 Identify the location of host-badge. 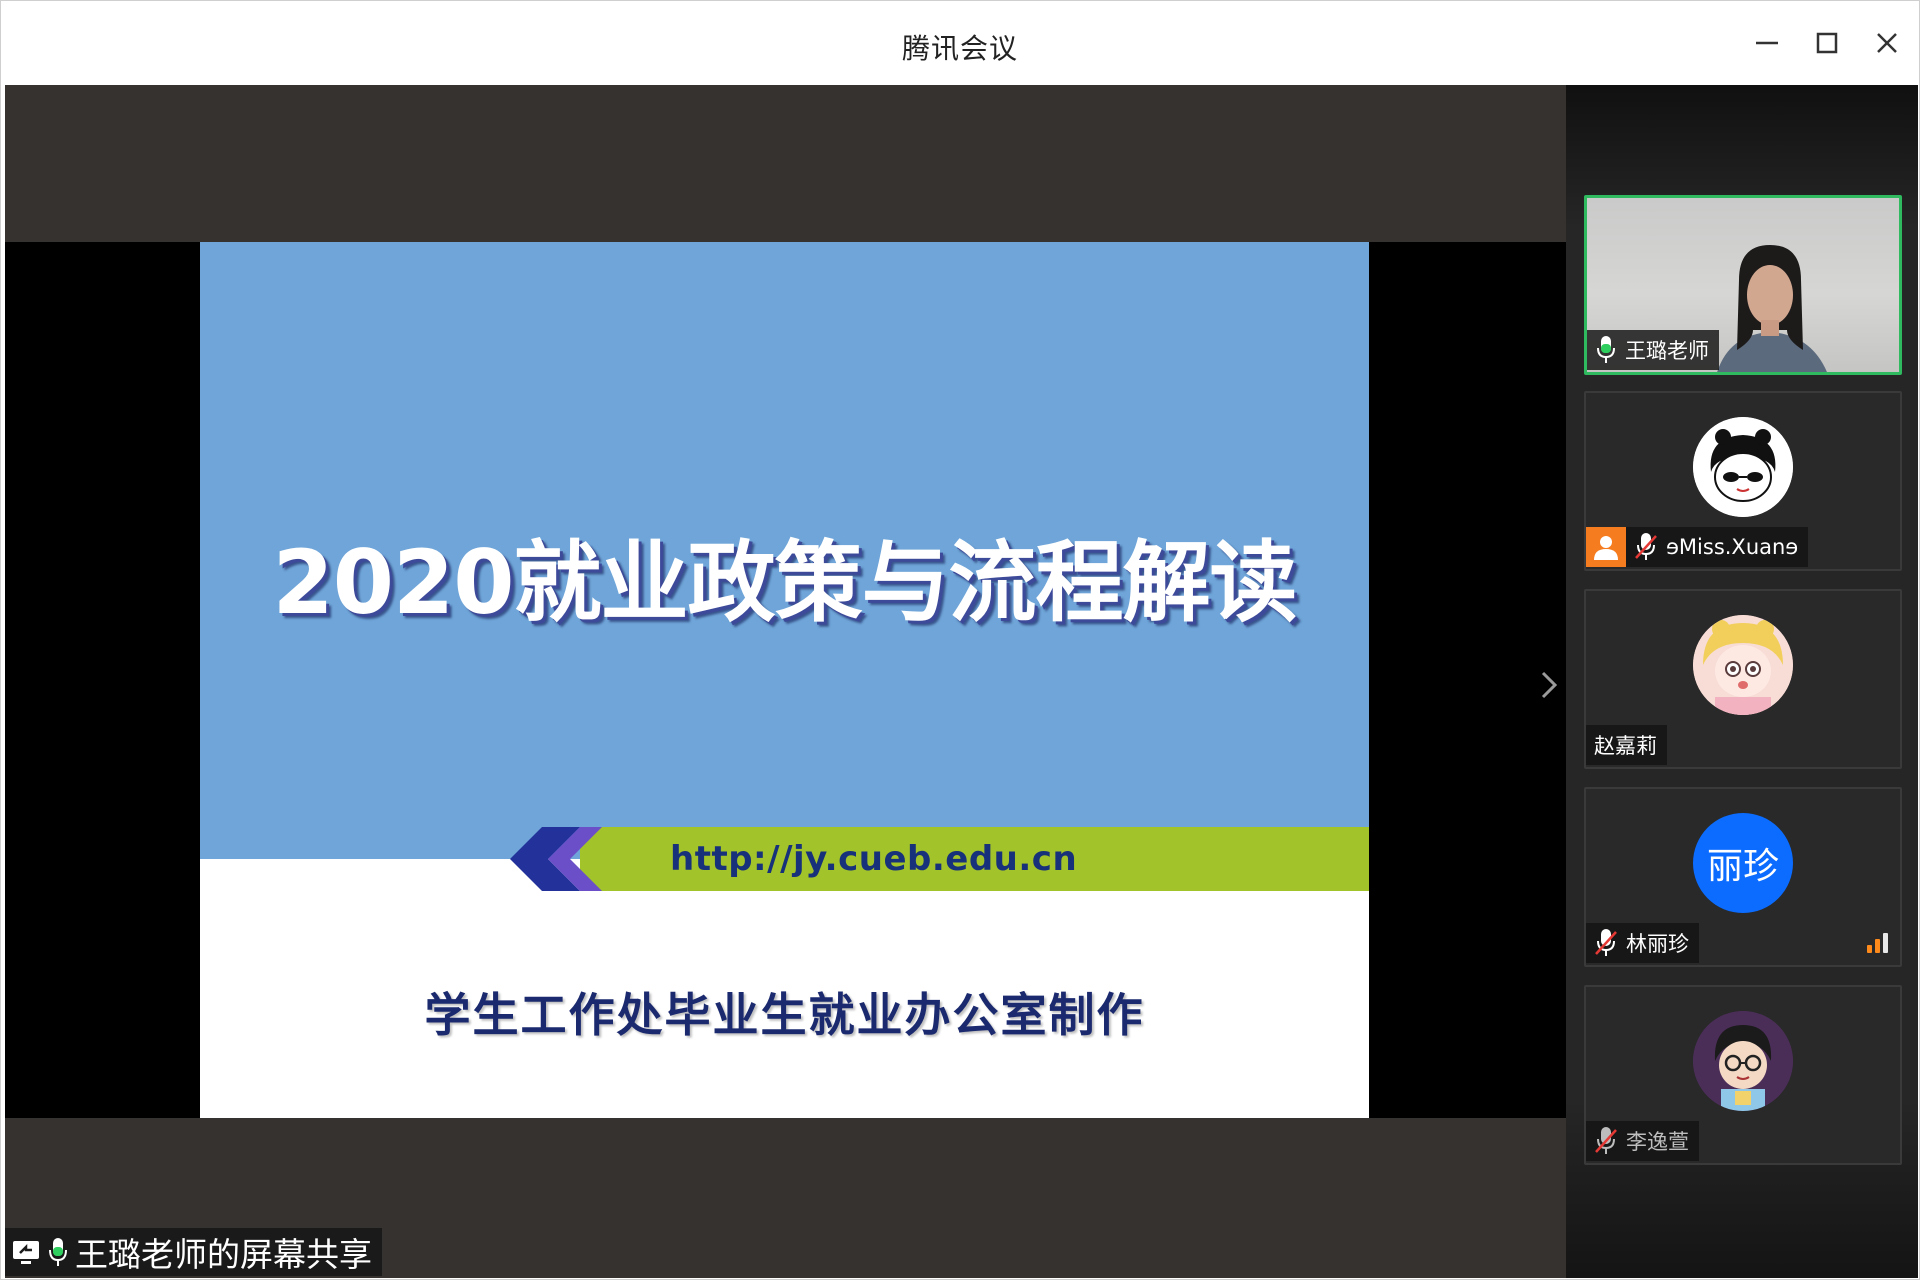
(1606, 547).